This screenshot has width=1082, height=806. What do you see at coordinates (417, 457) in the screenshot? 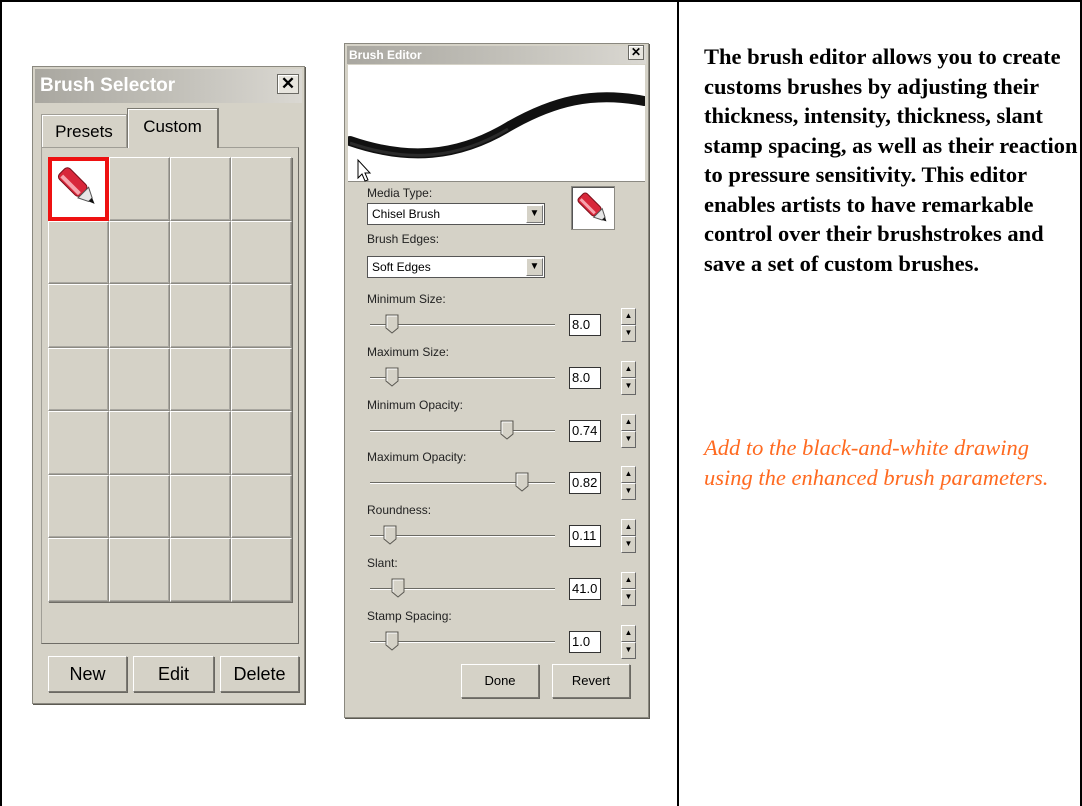
I see `slider-label: Maximum Opacity:` at bounding box center [417, 457].